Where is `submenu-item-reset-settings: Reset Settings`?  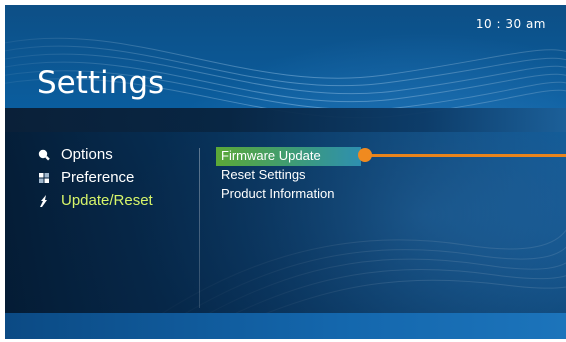
submenu-item-reset-settings: Reset Settings is located at coordinates (288, 175).